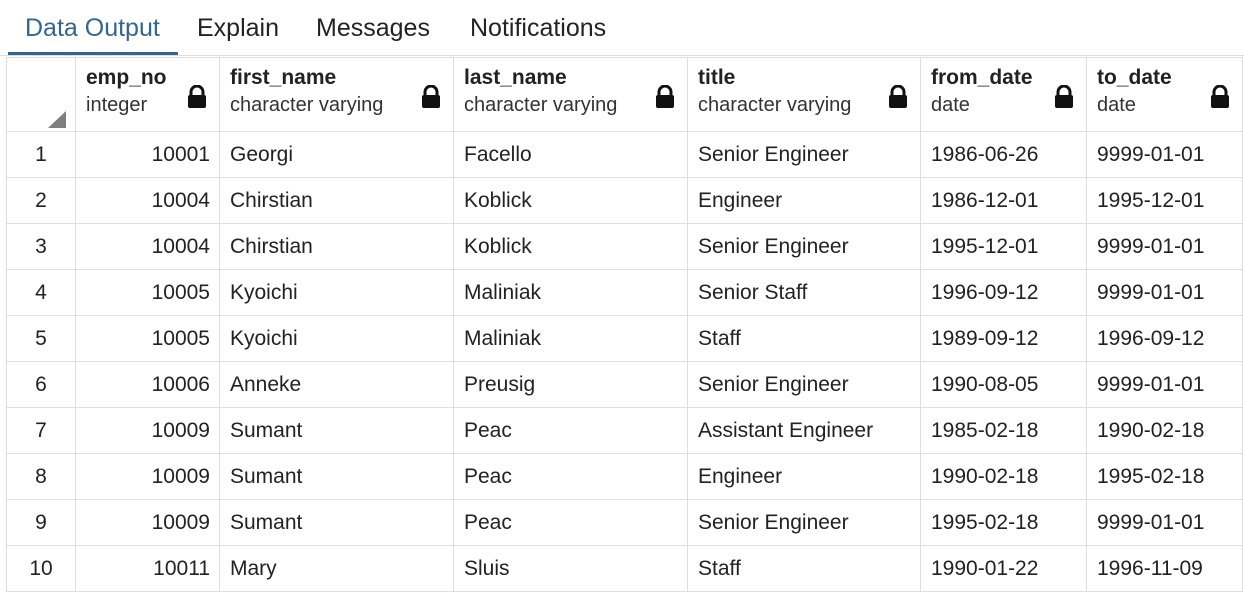  What do you see at coordinates (41, 338) in the screenshot?
I see `row-number: 5` at bounding box center [41, 338].